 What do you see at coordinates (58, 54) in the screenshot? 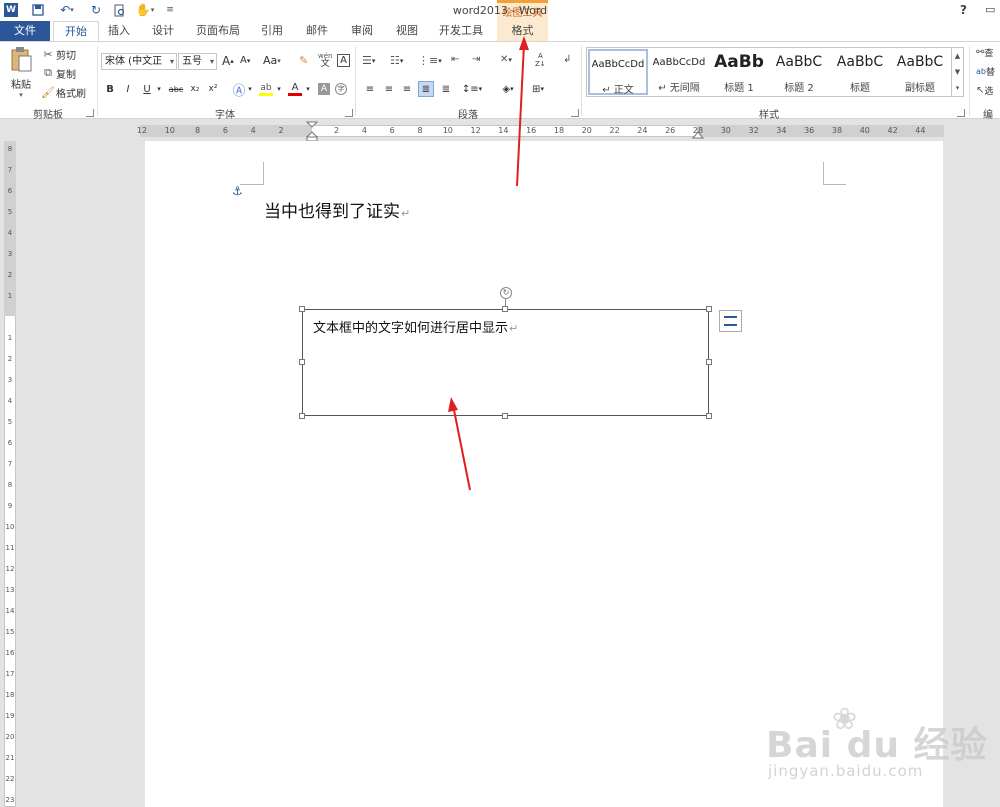
I see `cut-button: ✂ 剪切` at bounding box center [58, 54].